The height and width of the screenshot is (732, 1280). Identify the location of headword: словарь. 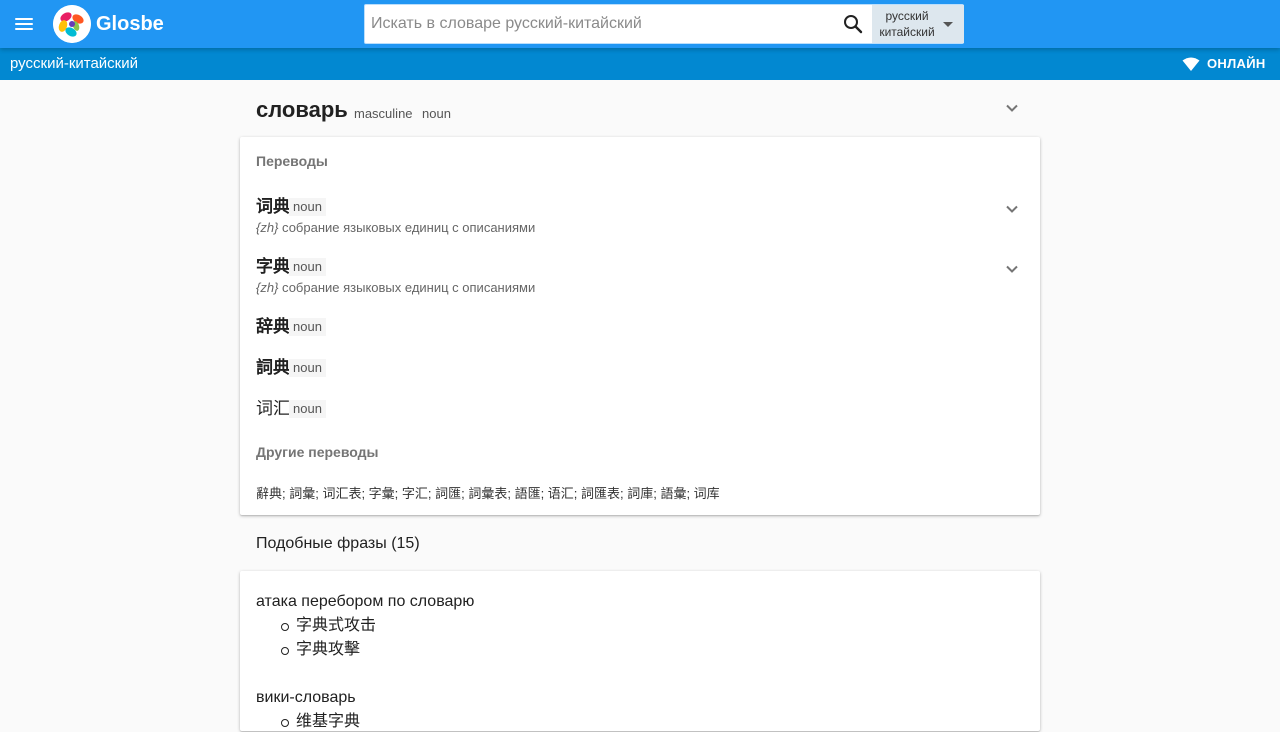
(302, 109).